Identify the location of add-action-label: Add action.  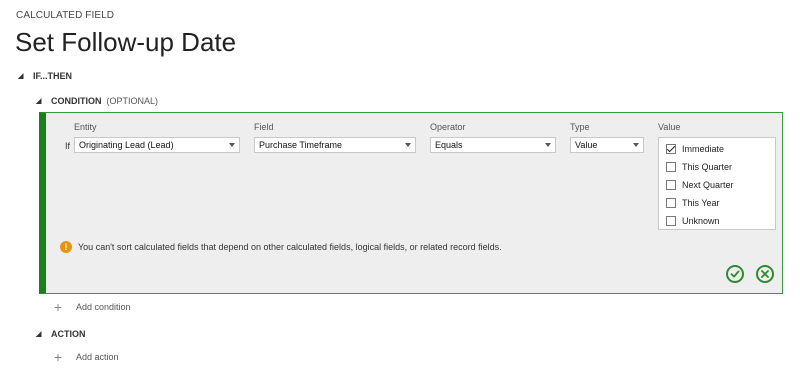
(97, 357).